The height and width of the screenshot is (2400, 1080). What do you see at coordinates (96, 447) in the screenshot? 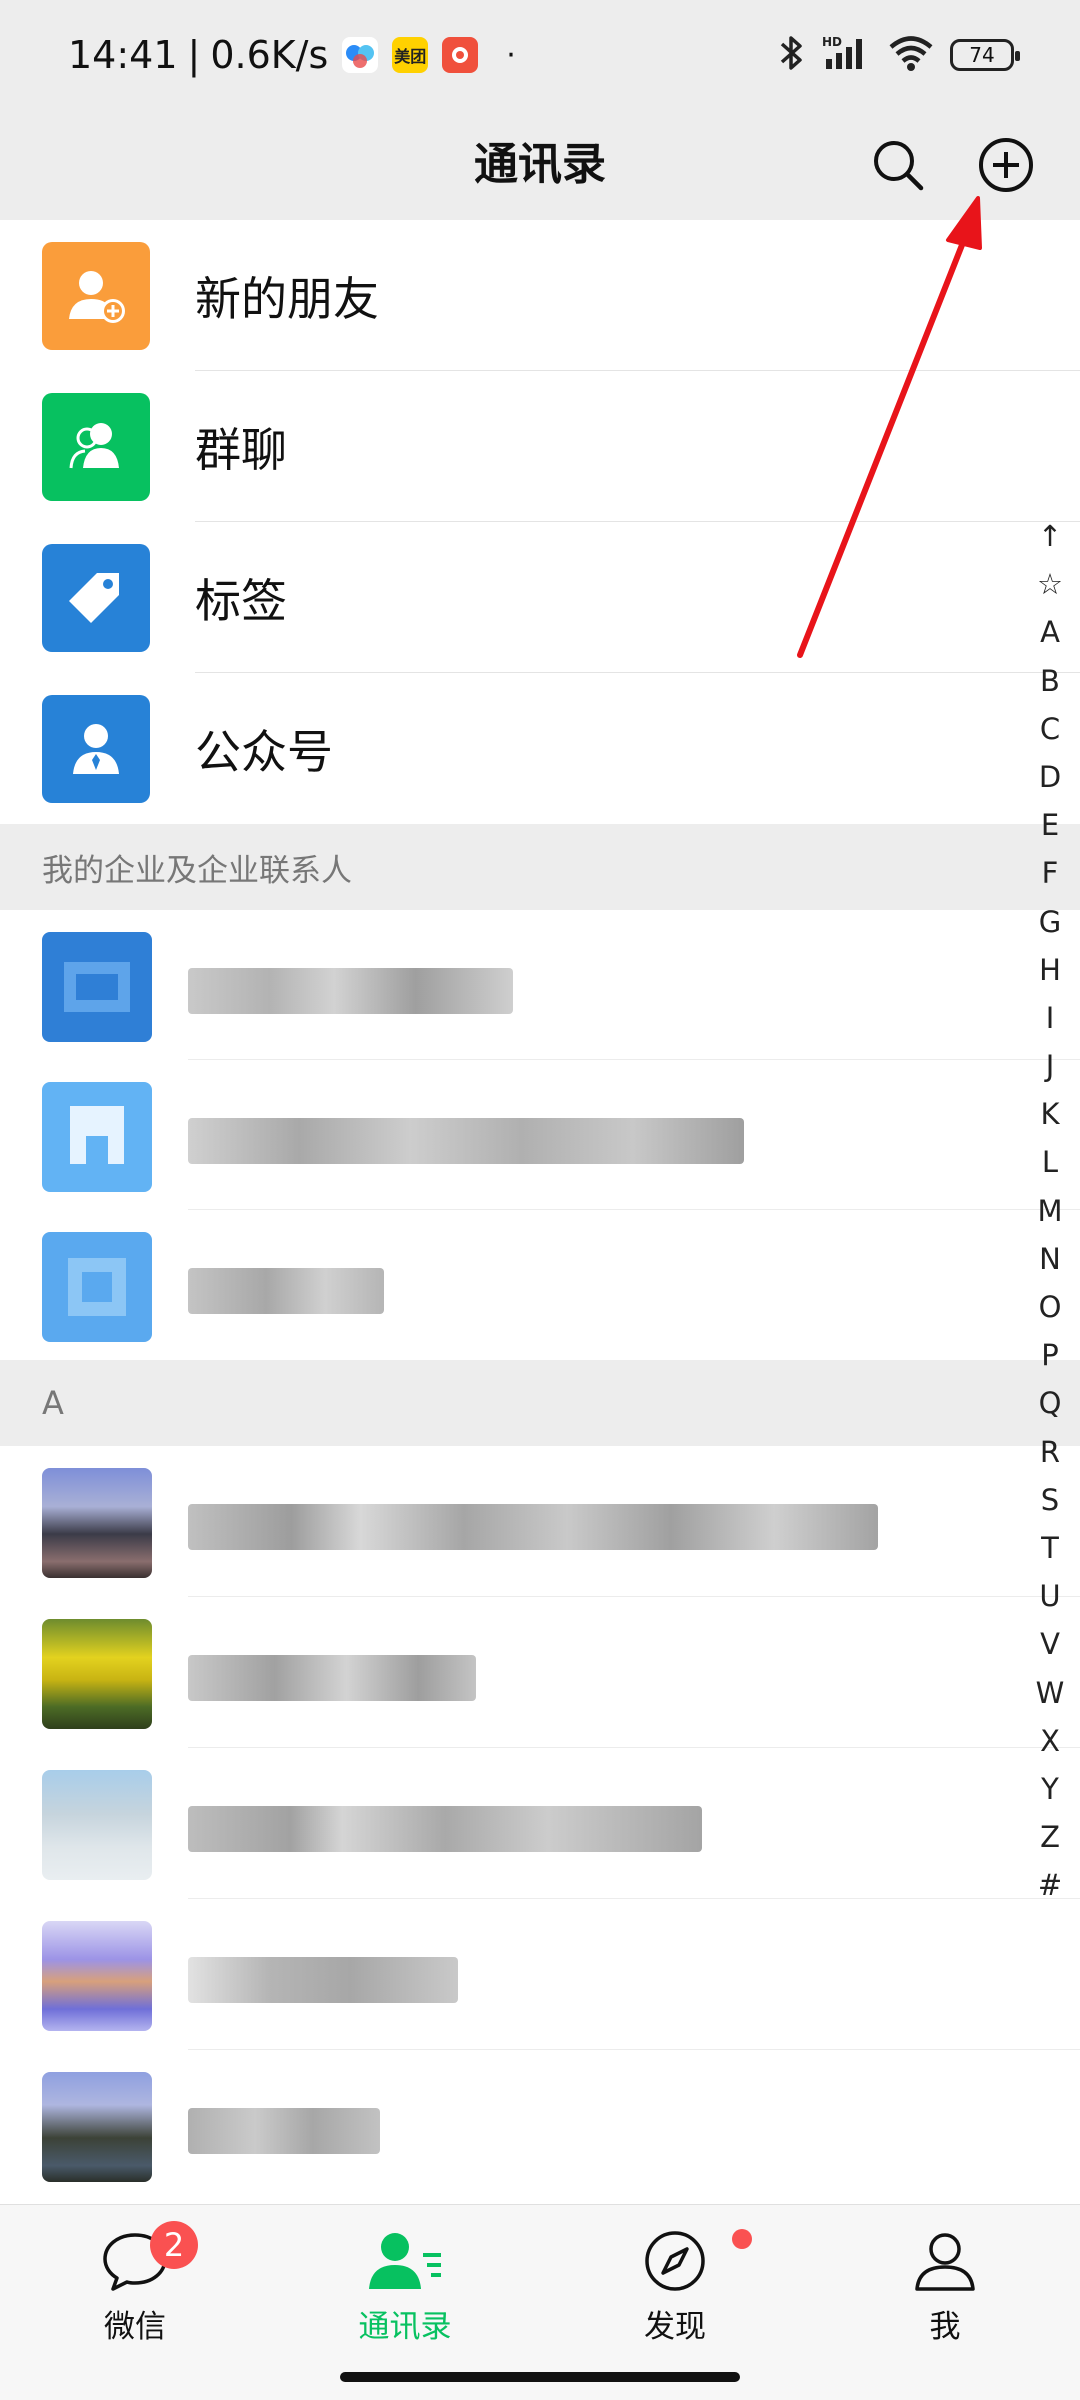
I see `group-icon` at bounding box center [96, 447].